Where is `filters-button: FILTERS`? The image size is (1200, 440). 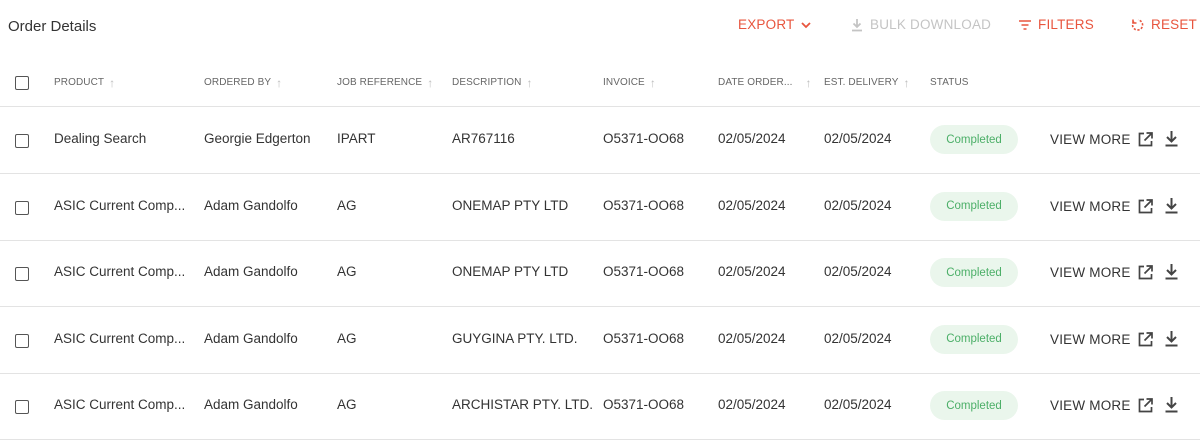 filters-button: FILTERS is located at coordinates (1056, 24).